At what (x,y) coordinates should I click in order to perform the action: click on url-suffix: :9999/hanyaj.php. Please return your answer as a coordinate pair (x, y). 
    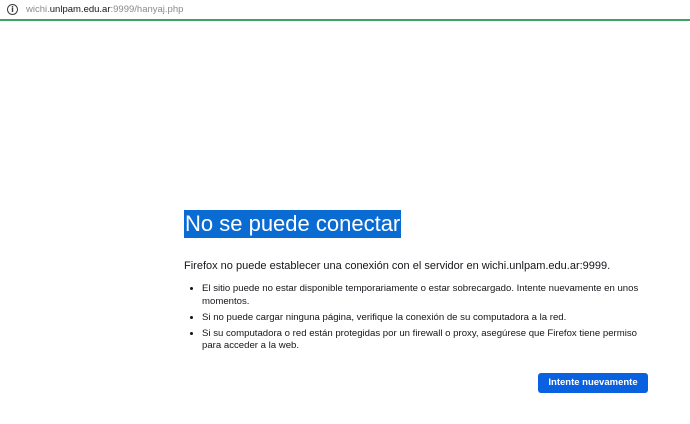
    Looking at the image, I should click on (147, 9).